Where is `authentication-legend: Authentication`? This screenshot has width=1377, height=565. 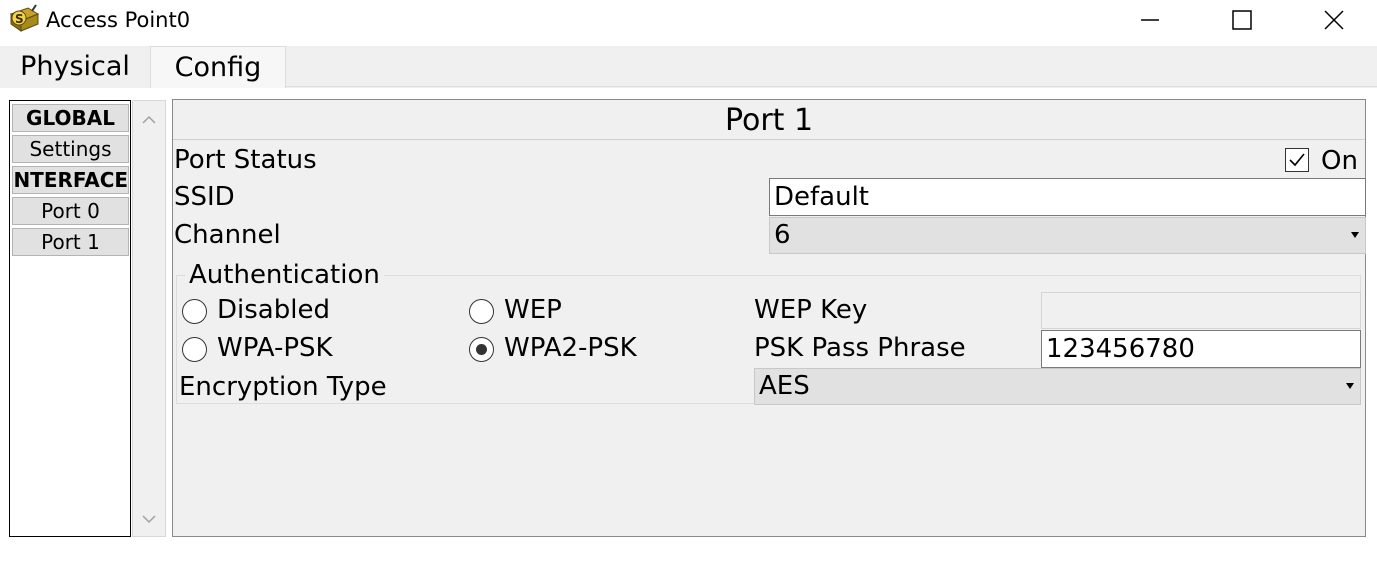 authentication-legend: Authentication is located at coordinates (284, 275).